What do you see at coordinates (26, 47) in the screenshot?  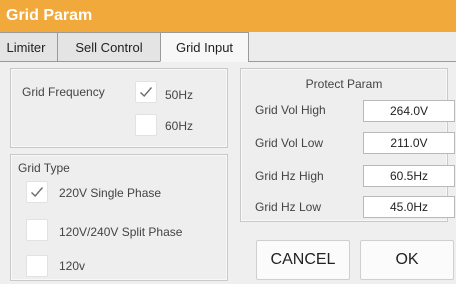 I see `tab-limiter-label: Limiter` at bounding box center [26, 47].